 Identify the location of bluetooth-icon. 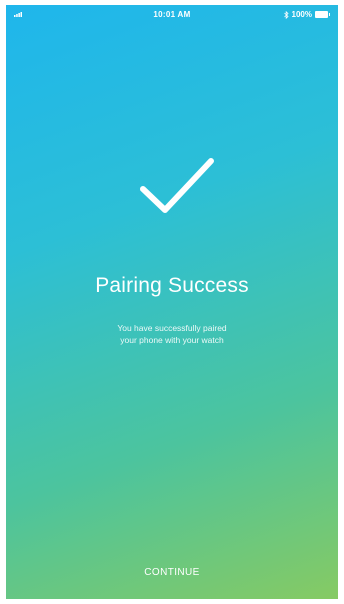
(286, 14).